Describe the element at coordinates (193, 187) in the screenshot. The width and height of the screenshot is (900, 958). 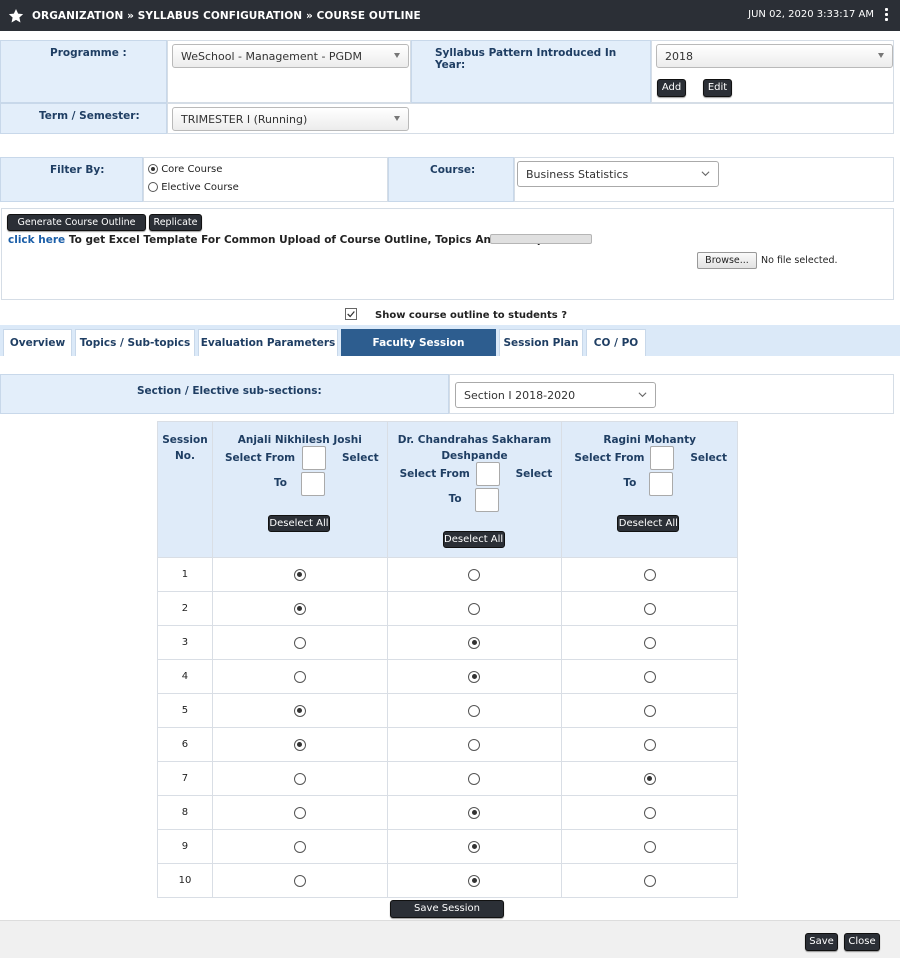
I see `elective-course-option: Elective Course` at that location.